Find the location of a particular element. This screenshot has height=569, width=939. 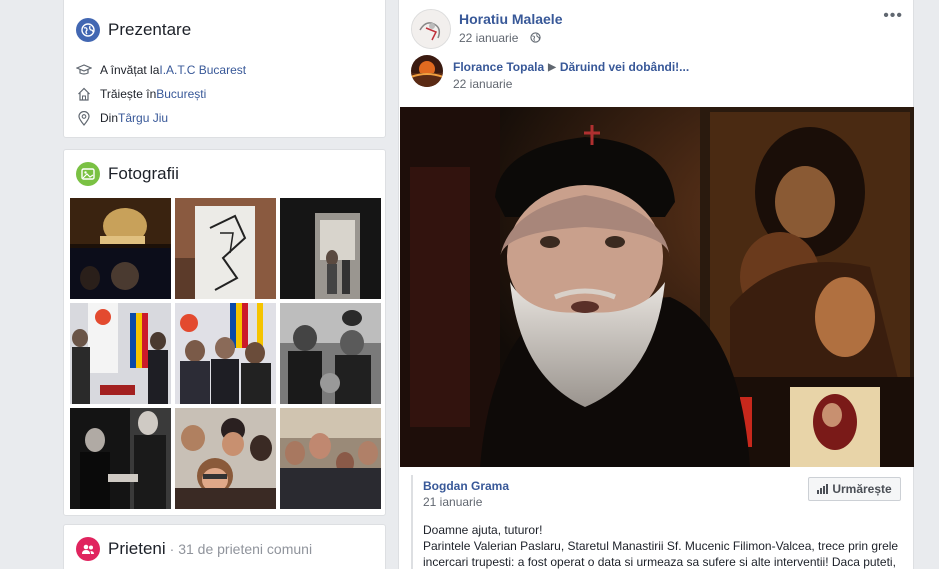

shared-from-name: Florance Topala is located at coordinates (498, 67).